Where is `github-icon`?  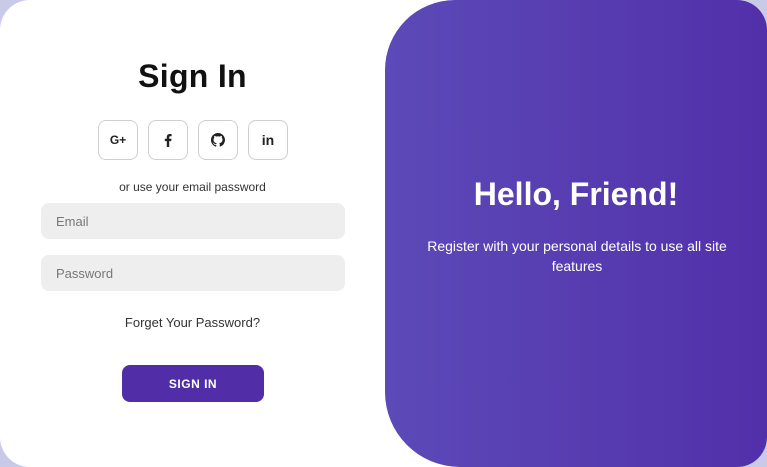 github-icon is located at coordinates (218, 140).